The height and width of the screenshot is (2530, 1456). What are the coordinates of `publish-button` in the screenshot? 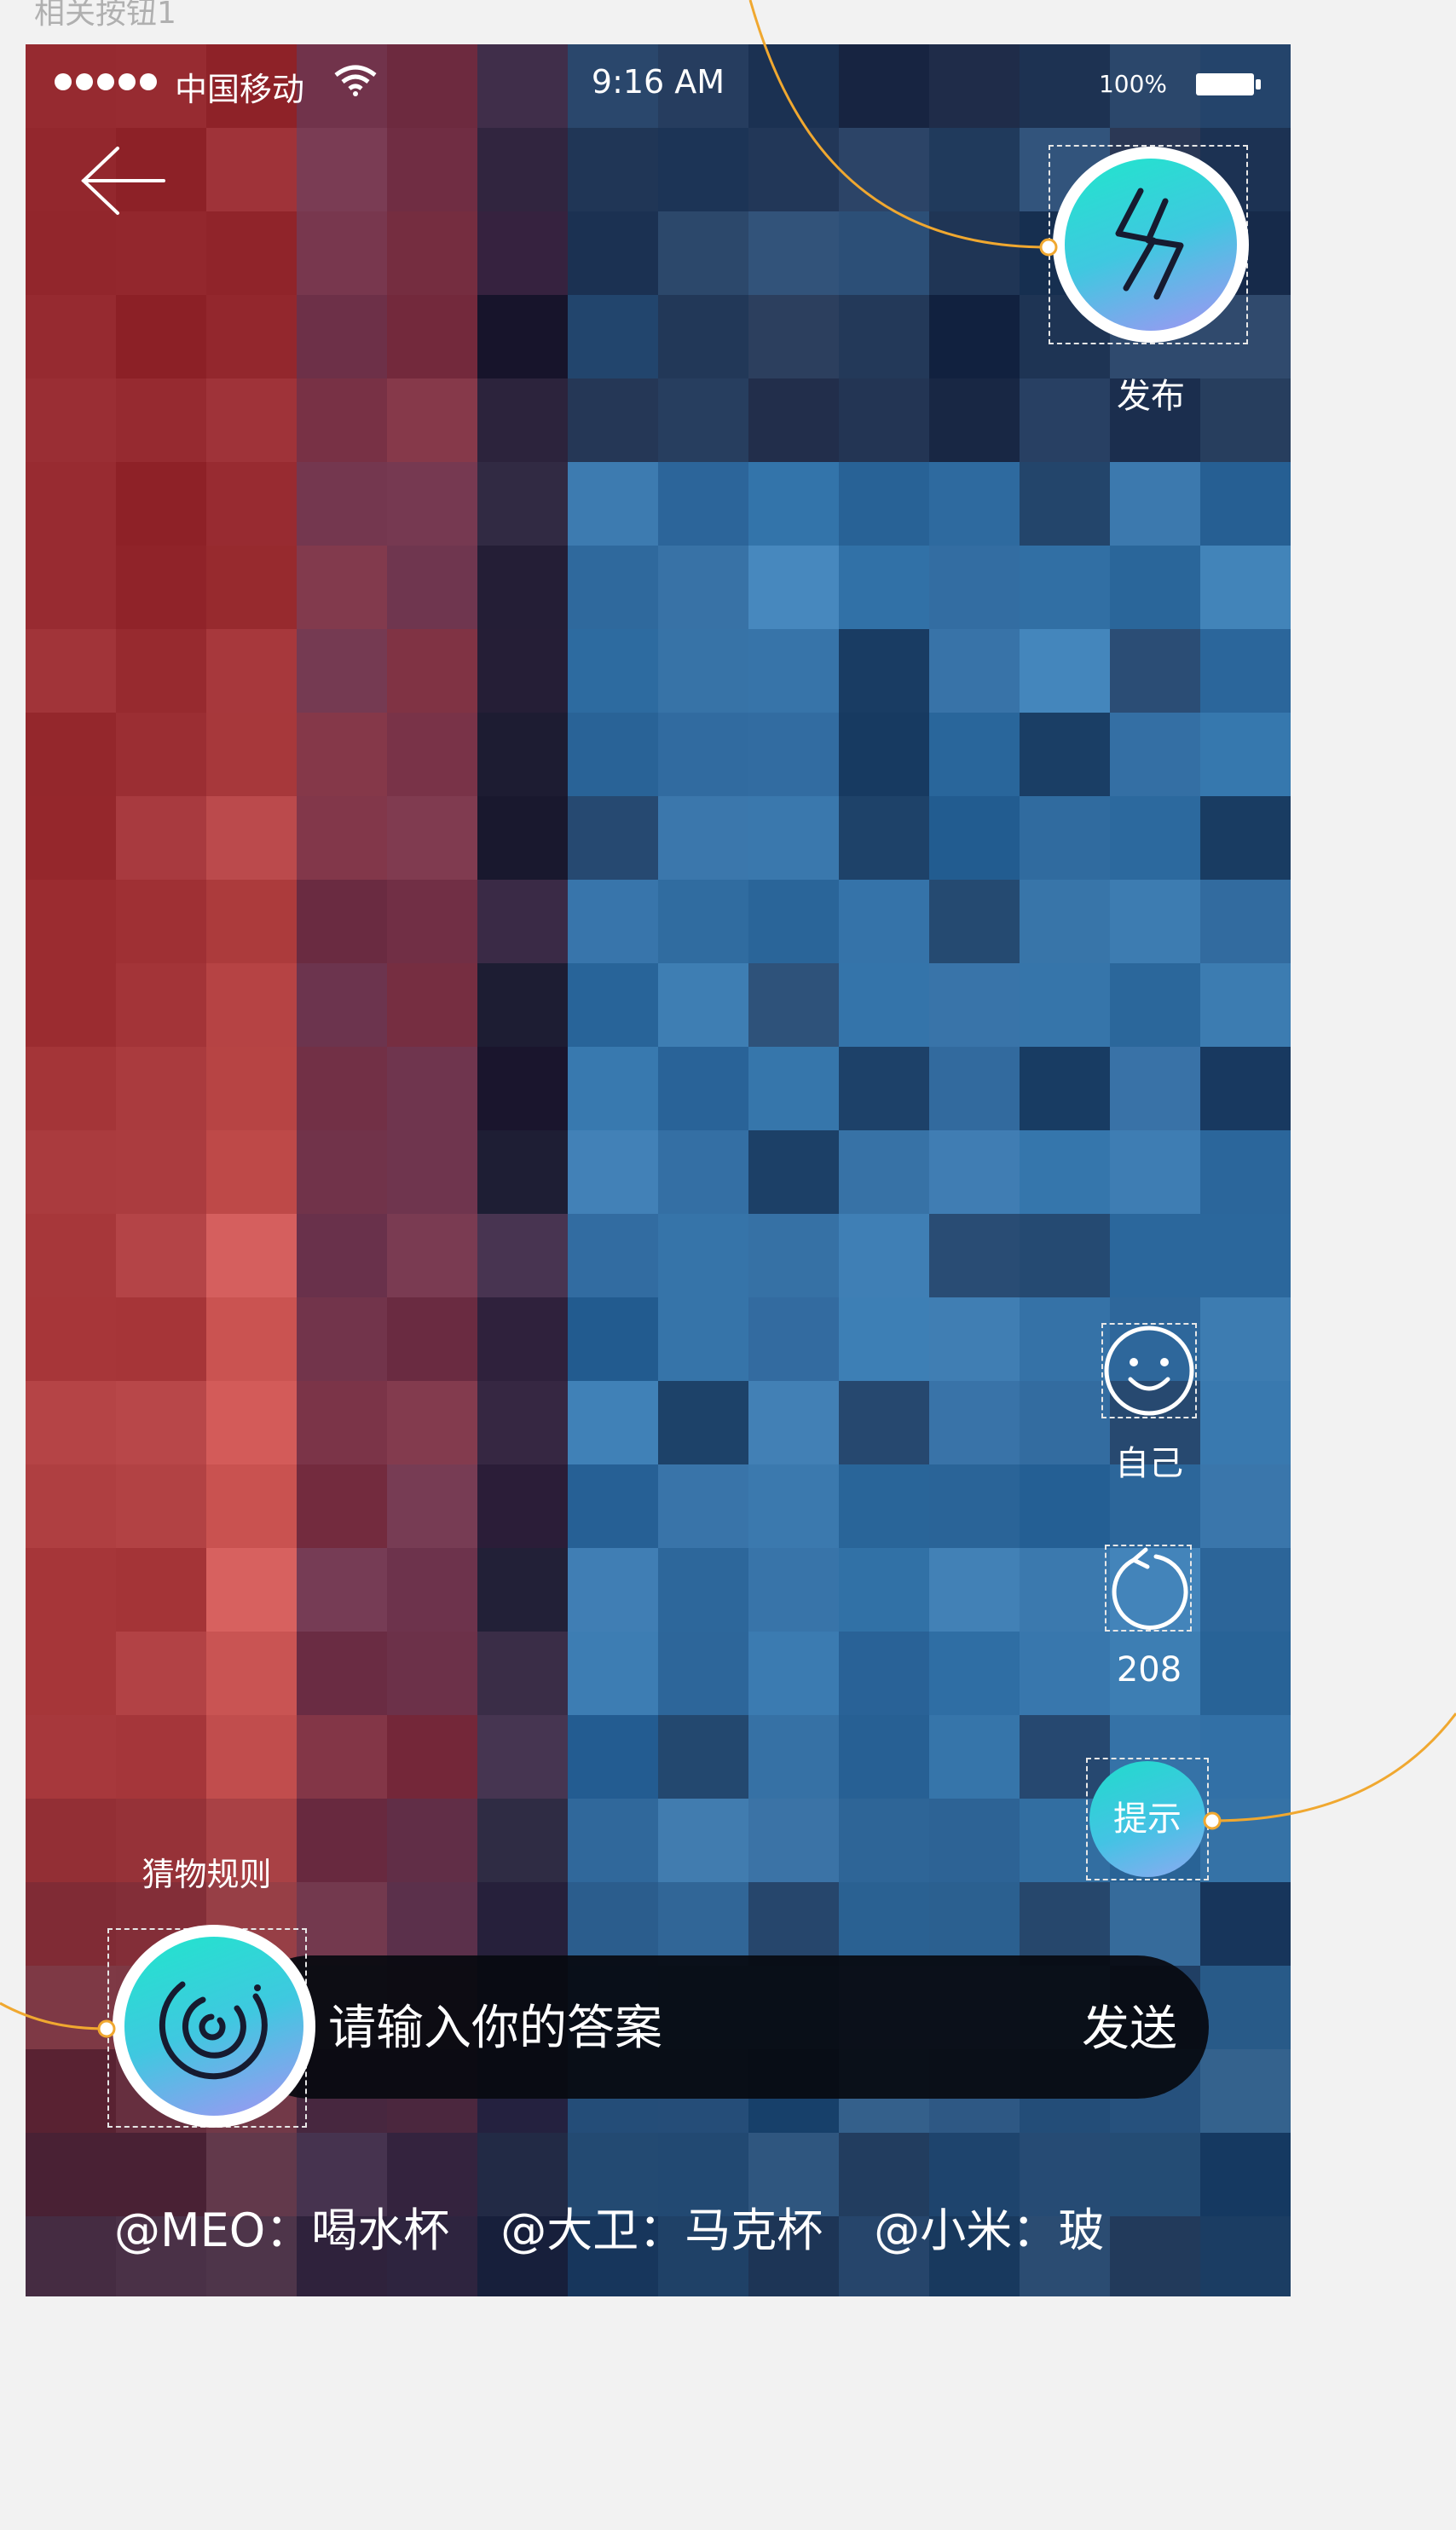 It's located at (1151, 245).